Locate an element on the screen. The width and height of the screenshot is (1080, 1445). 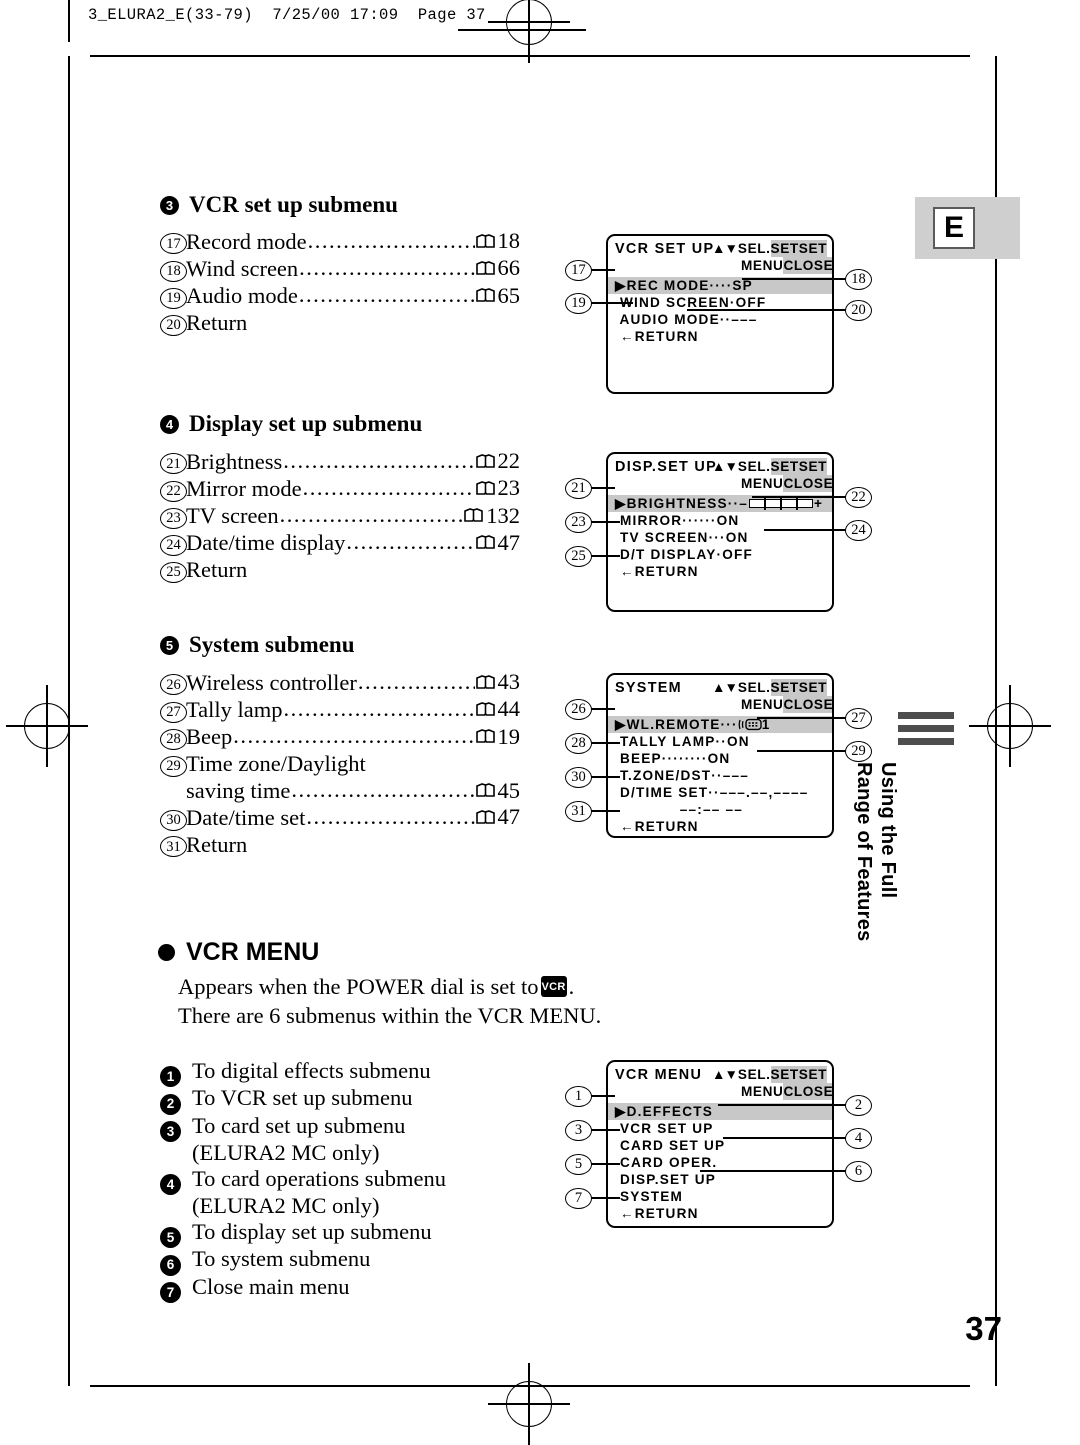
lcd-menu-row: CARD OPER. is located at coordinates (720, 1162).